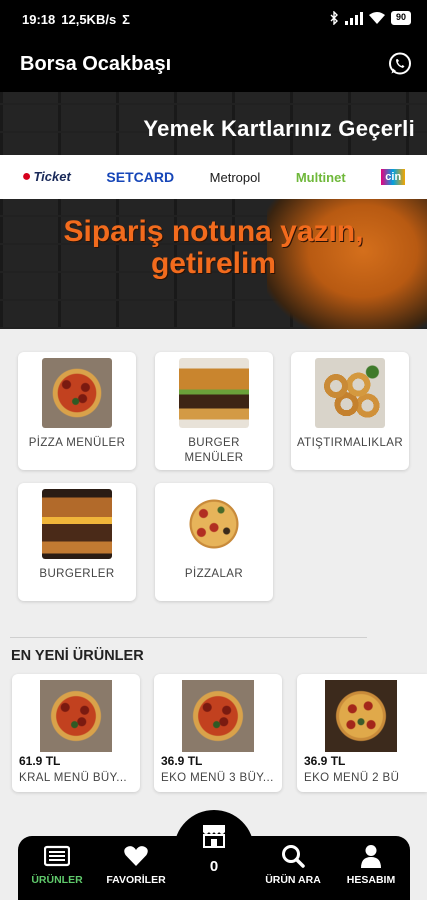 The width and height of the screenshot is (427, 900). I want to click on list-icon, so click(57, 856).